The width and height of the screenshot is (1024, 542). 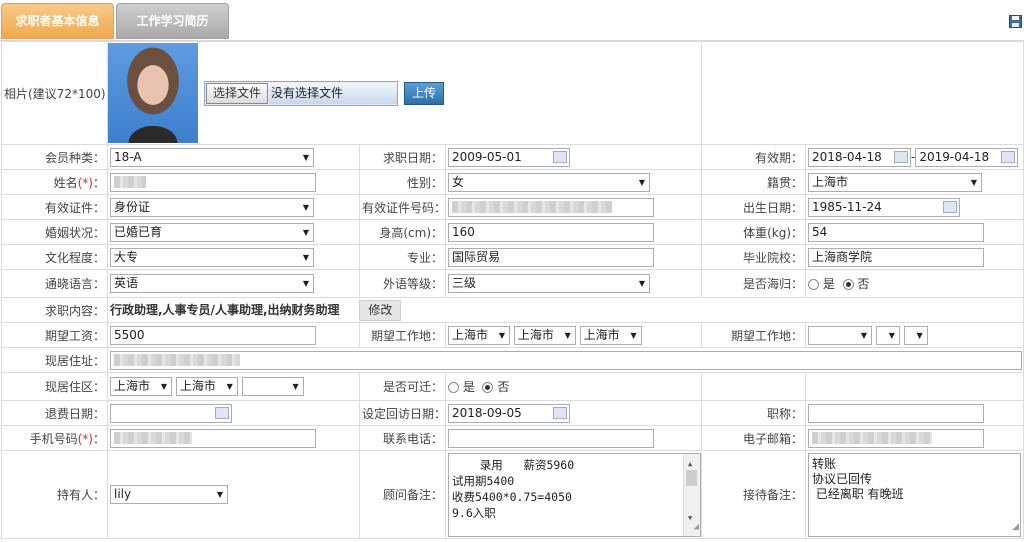 I want to click on weight-input: 54, so click(x=896, y=232).